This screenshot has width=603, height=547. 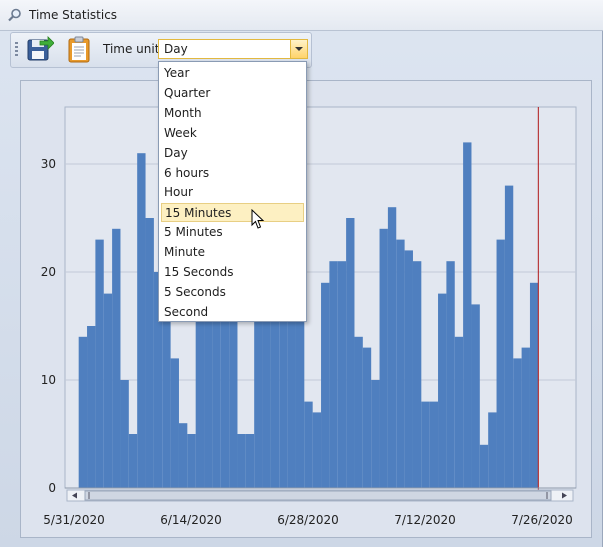 What do you see at coordinates (191, 520) in the screenshot?
I see `x-tick-label: 6/14/2020` at bounding box center [191, 520].